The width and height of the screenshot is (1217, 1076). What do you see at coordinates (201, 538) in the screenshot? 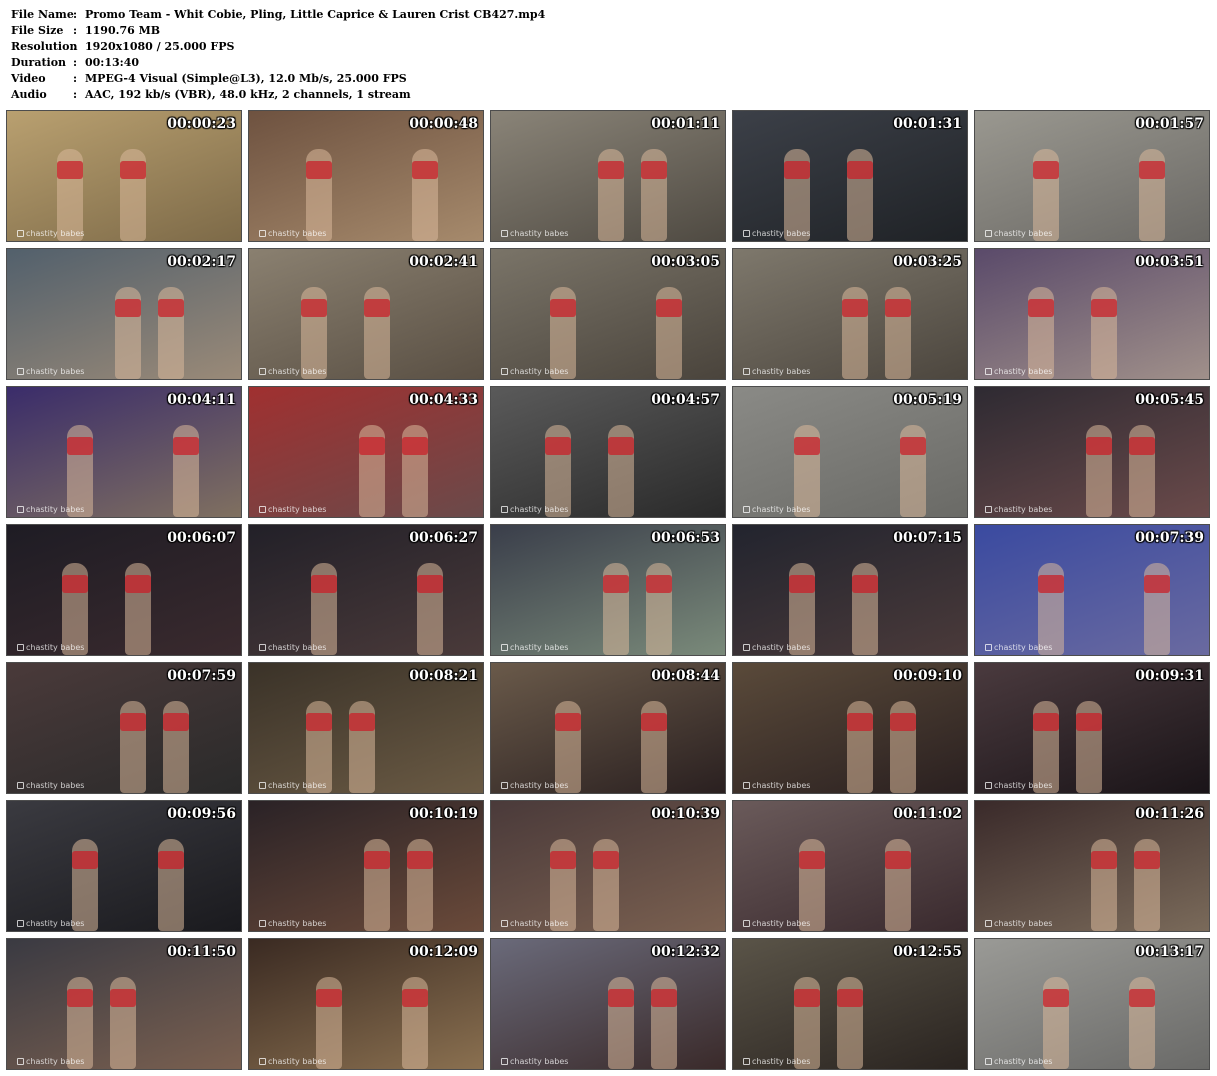
I see `thumbnail-timestamp: 00:06:07` at bounding box center [201, 538].